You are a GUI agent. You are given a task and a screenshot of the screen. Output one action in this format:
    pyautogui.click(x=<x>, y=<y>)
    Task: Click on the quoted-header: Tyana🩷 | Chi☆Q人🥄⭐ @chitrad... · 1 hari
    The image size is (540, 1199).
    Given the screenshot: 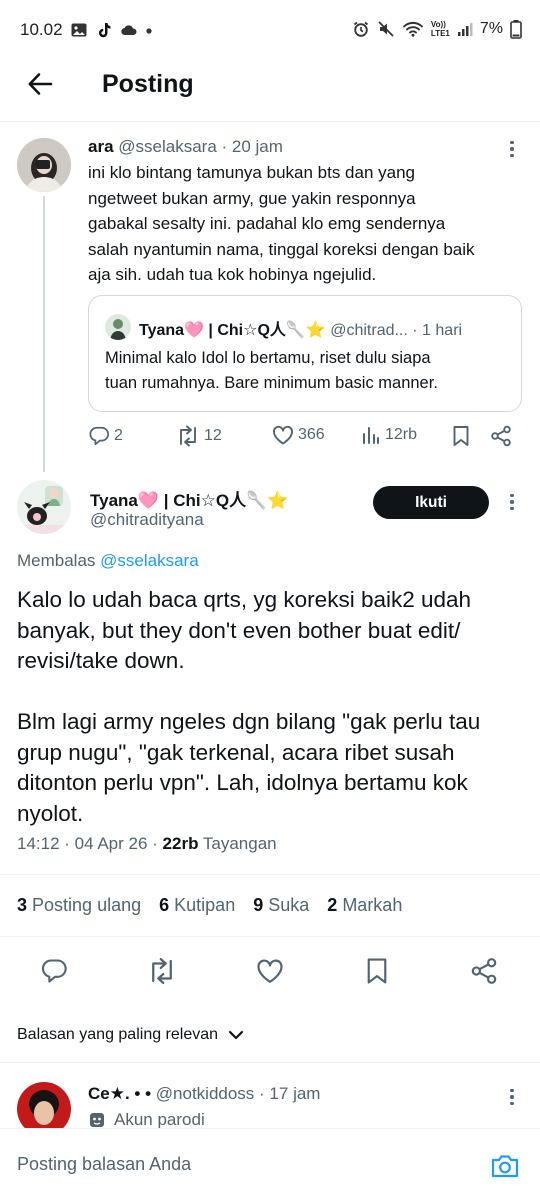 What is the action you would take?
    pyautogui.click(x=300, y=328)
    